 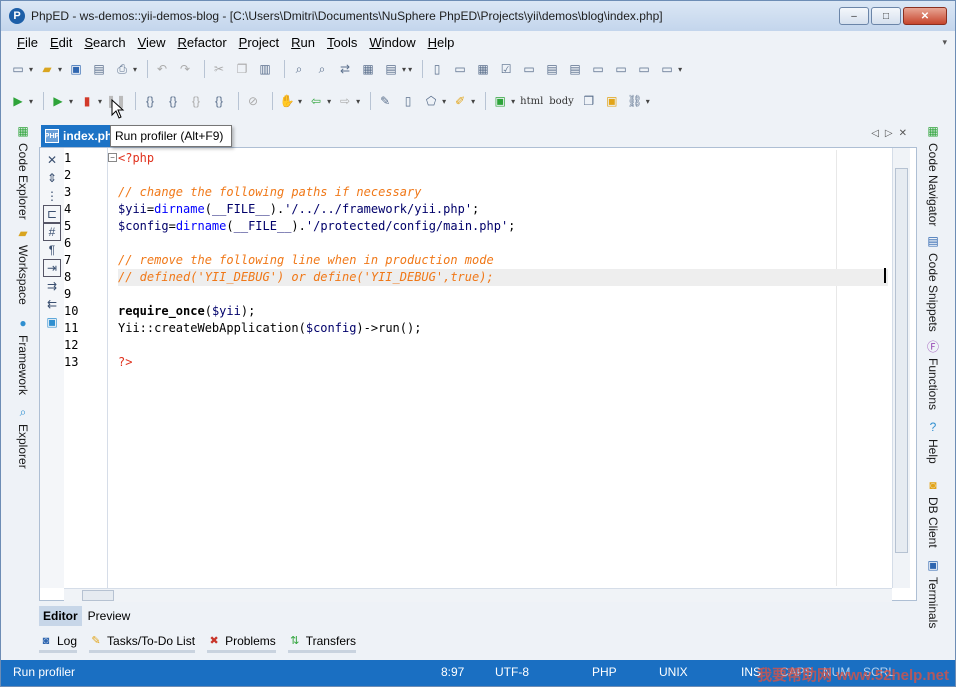 What do you see at coordinates (52, 322) in the screenshot?
I see `display-icon: ▣` at bounding box center [52, 322].